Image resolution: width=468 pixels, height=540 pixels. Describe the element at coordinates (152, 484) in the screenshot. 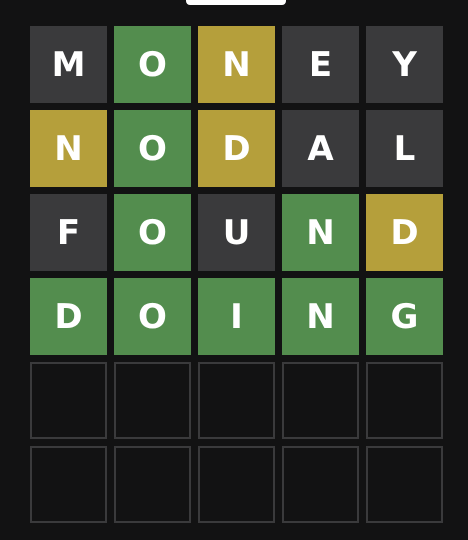

I see `tile-r6-c2` at that location.